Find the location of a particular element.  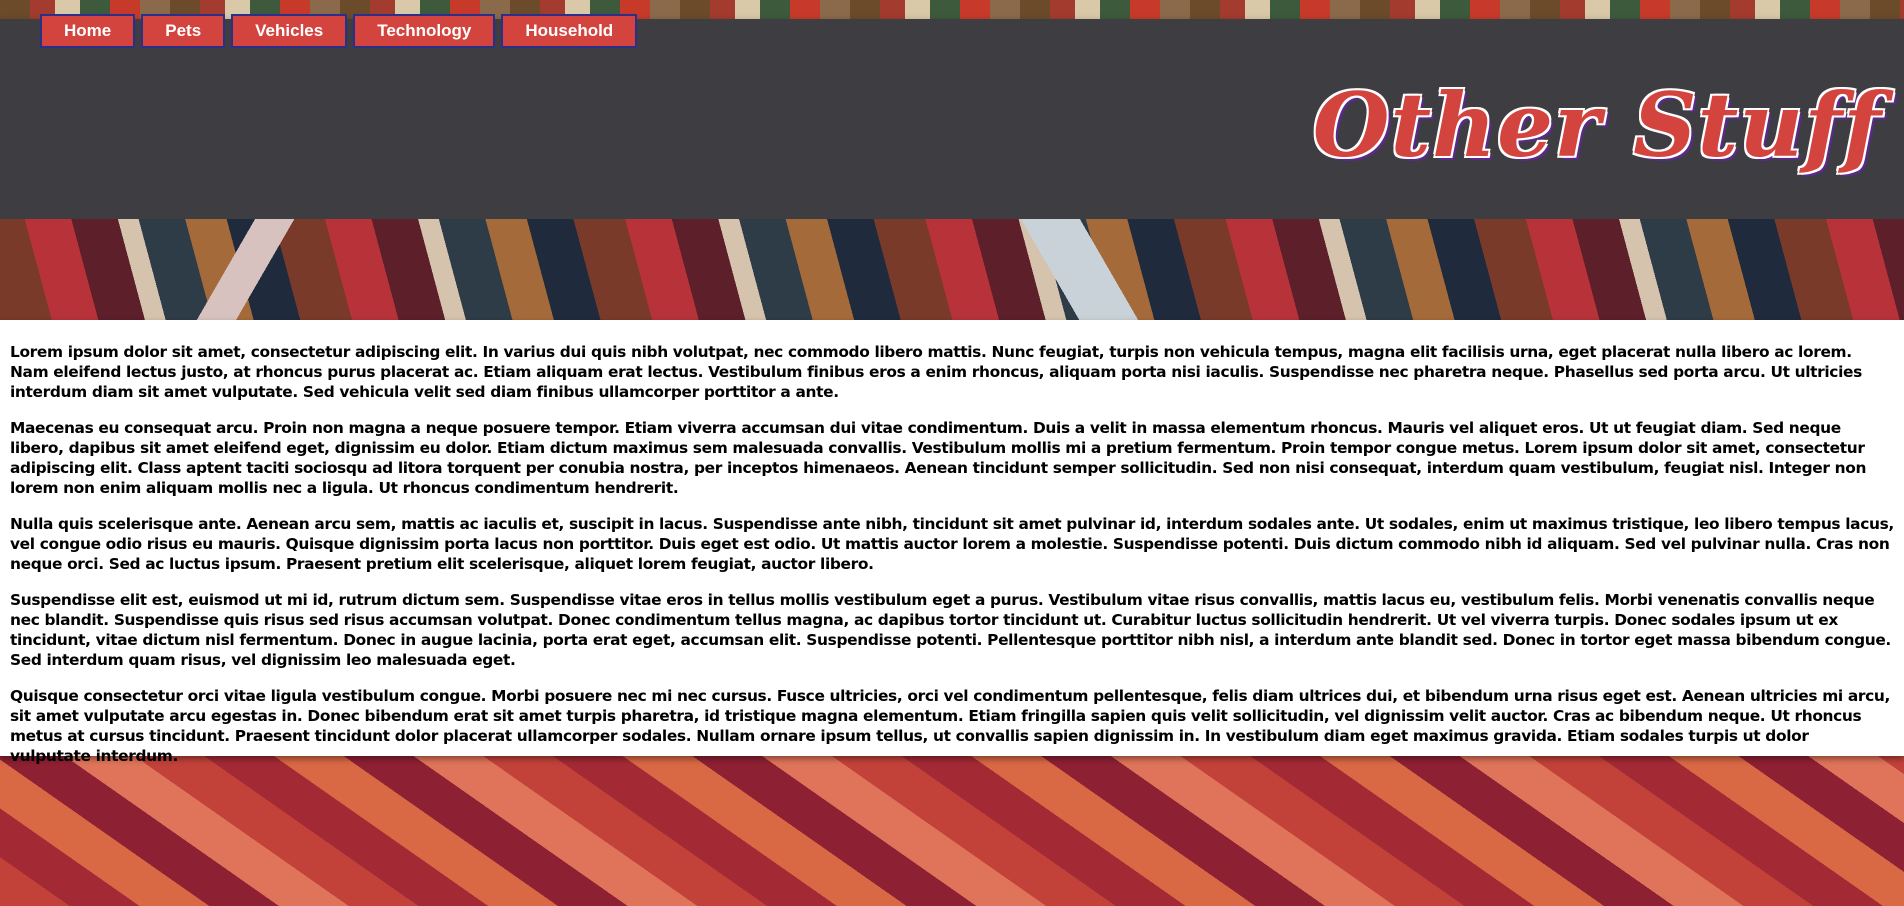

site-title: Other Stuff is located at coordinates (1597, 125).